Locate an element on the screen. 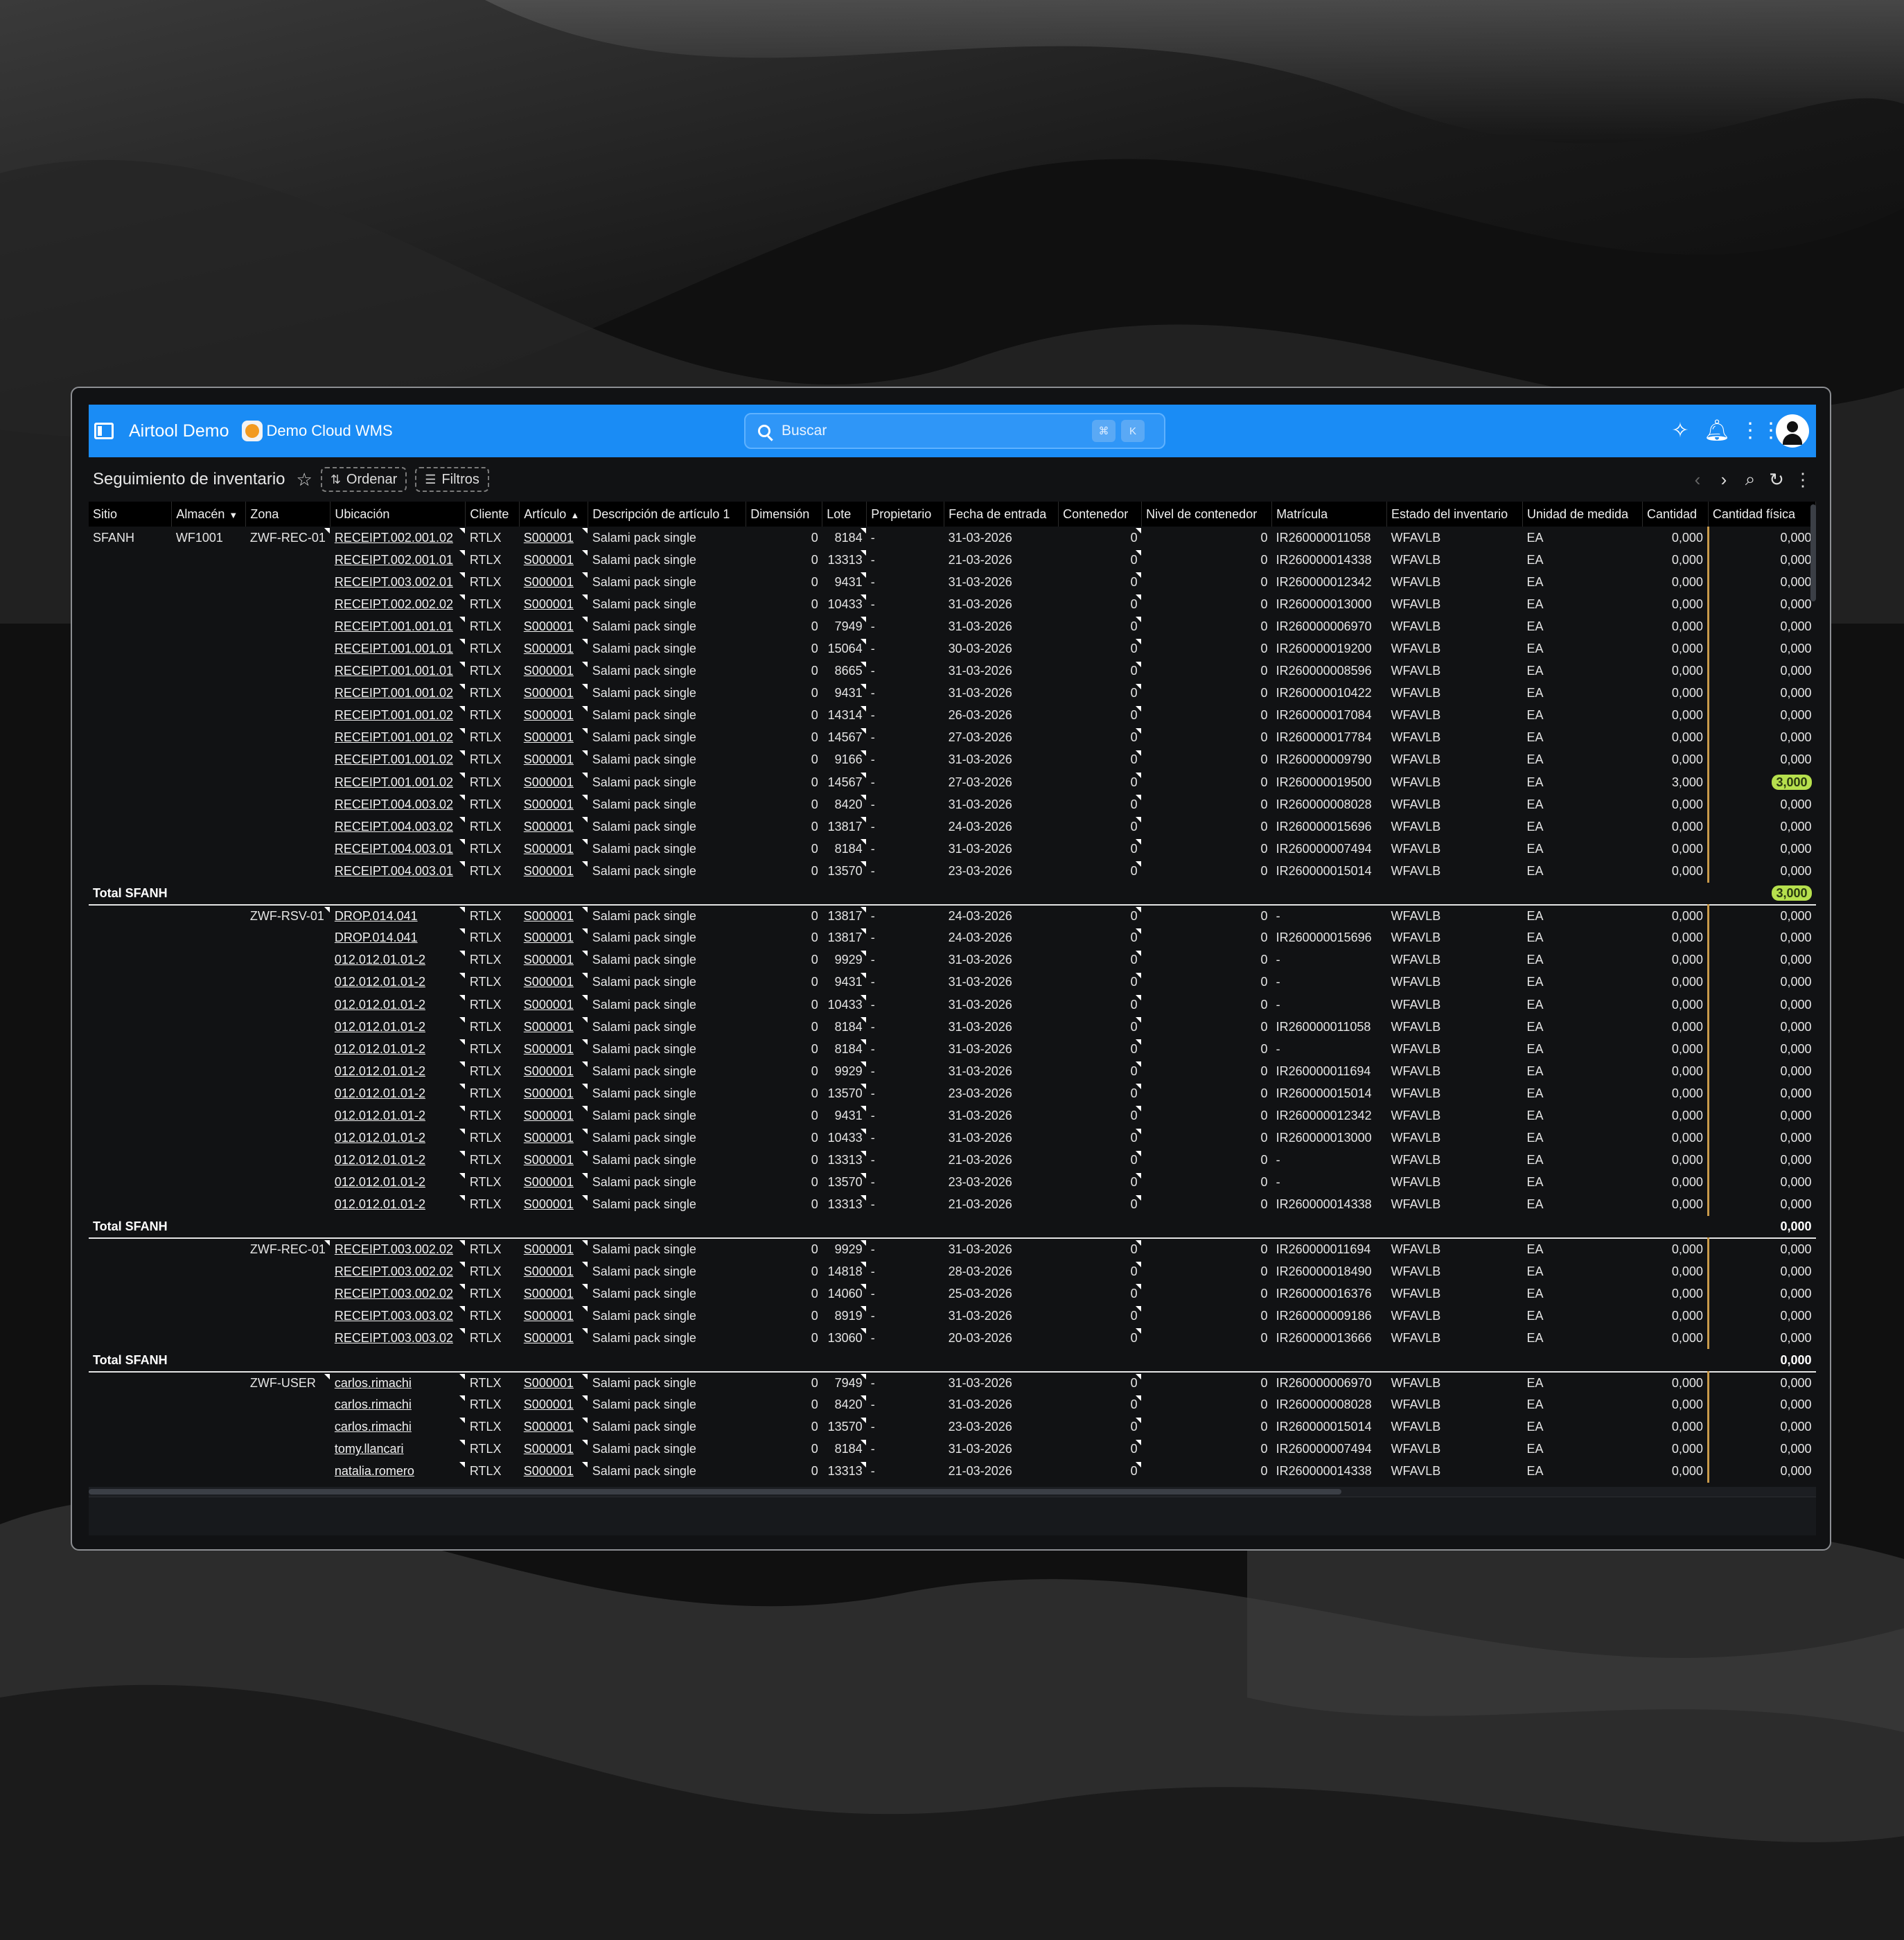 Image resolution: width=1904 pixels, height=1940 pixels. column-header: Nivel de contenedor is located at coordinates (1207, 514).